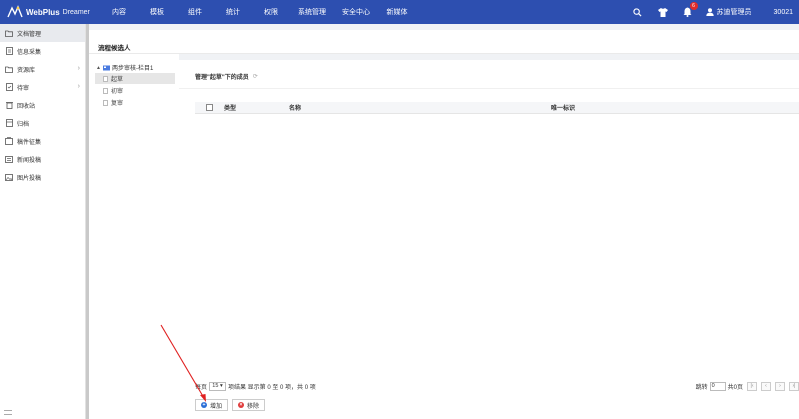 Image resolution: width=799 pixels, height=419 pixels. I want to click on logo-icon, so click(15, 11).